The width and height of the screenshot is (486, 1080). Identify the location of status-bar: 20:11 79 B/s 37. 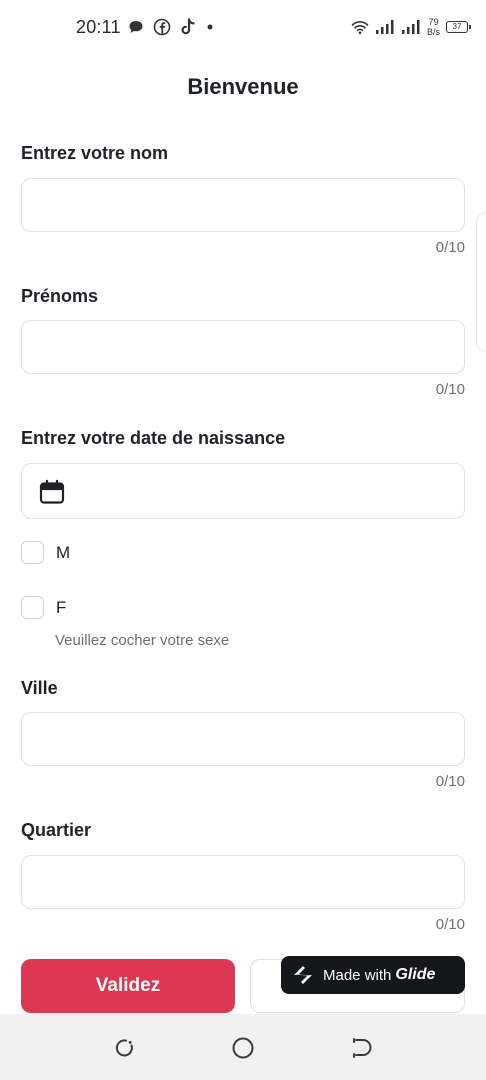
(243, 28).